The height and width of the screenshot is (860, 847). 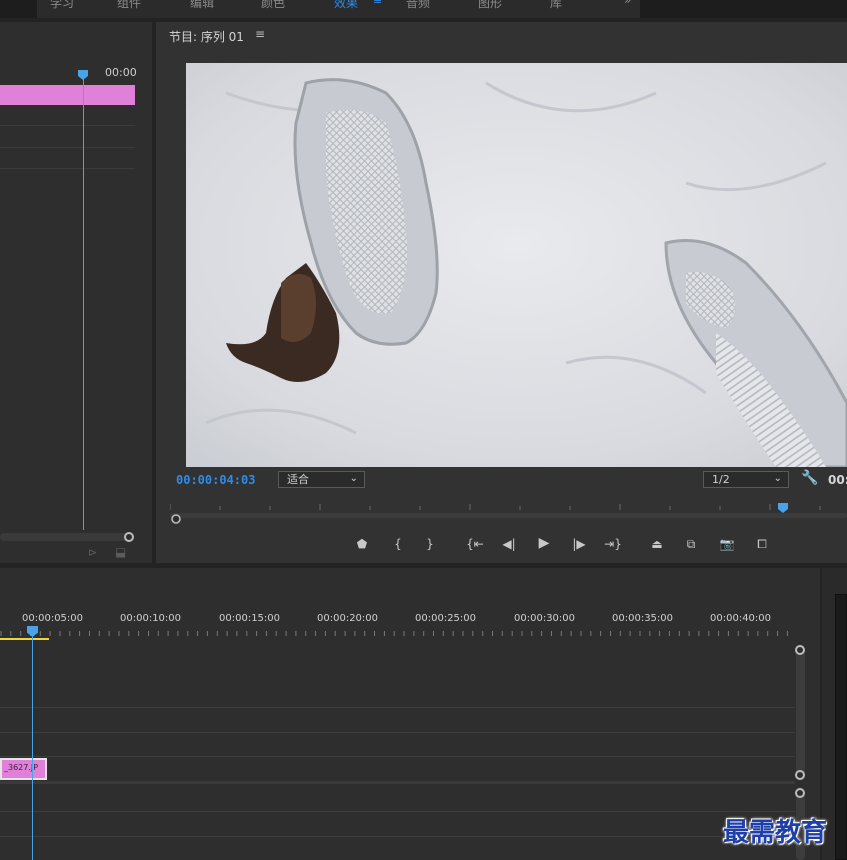 What do you see at coordinates (250, 618) in the screenshot?
I see `ruler-label: 00:00:15:00` at bounding box center [250, 618].